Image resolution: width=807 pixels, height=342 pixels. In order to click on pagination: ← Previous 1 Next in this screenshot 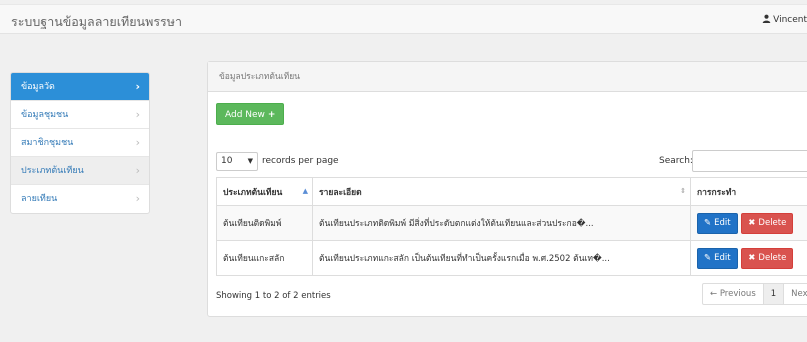, I will do `click(754, 294)`.